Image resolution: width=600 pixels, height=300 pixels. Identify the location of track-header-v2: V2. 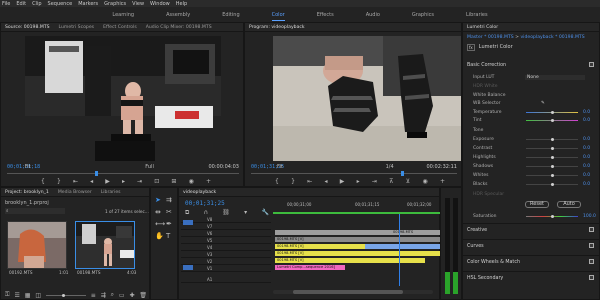
(226, 261).